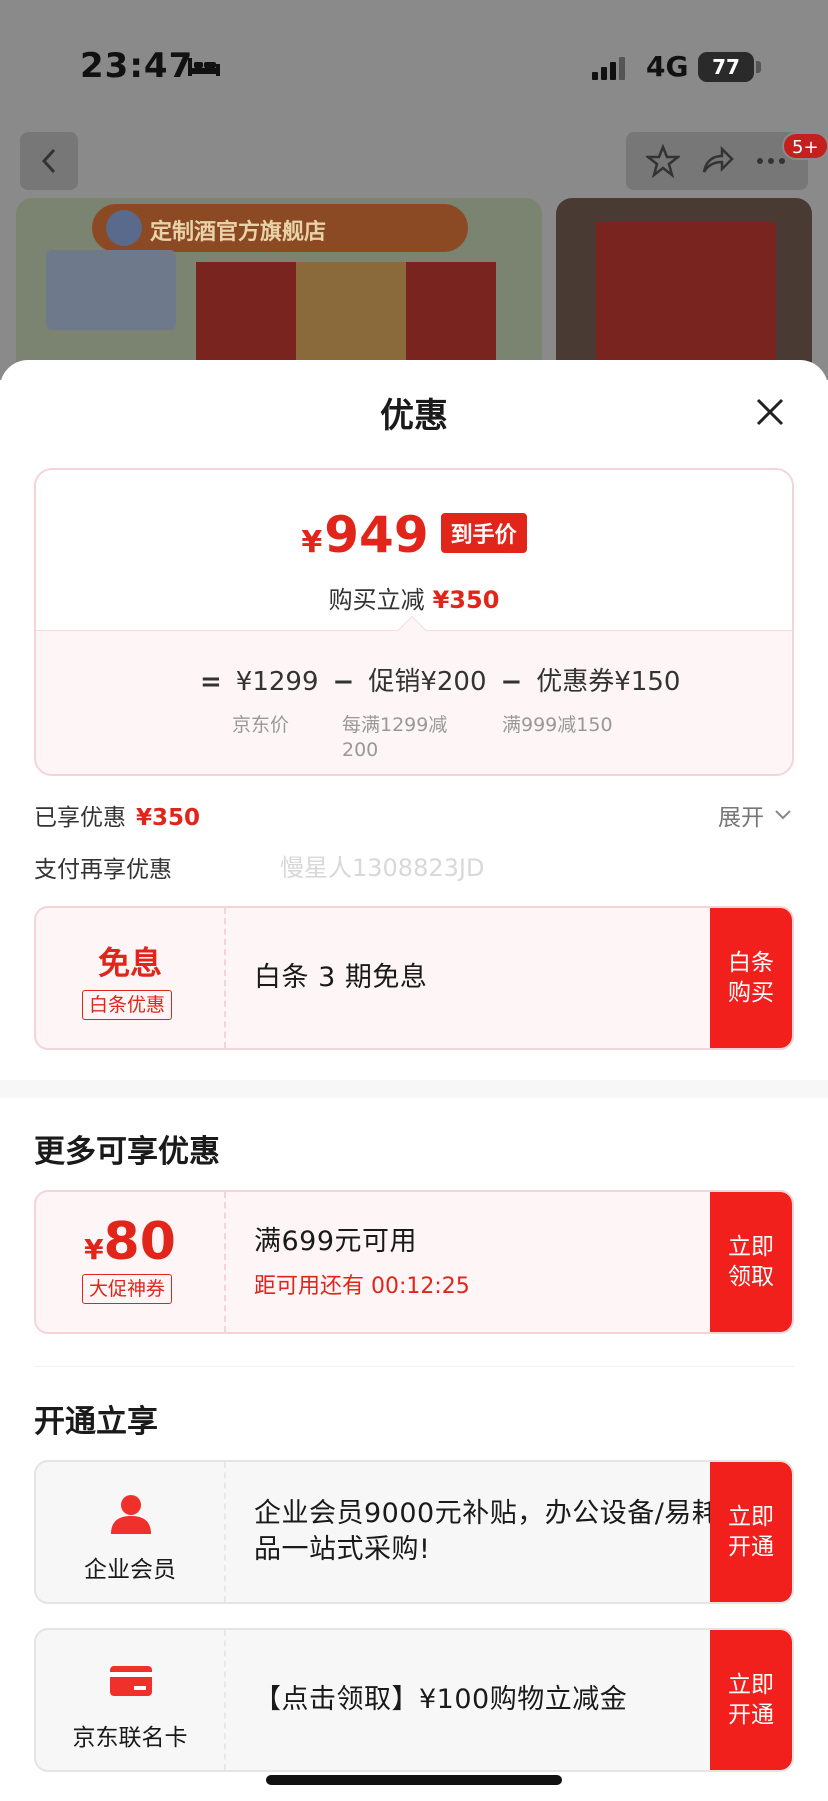 This screenshot has width=828, height=1801. What do you see at coordinates (494, 1262) in the screenshot?
I see `coupon-body: 满699元可用 距可用还有 00:12:25` at bounding box center [494, 1262].